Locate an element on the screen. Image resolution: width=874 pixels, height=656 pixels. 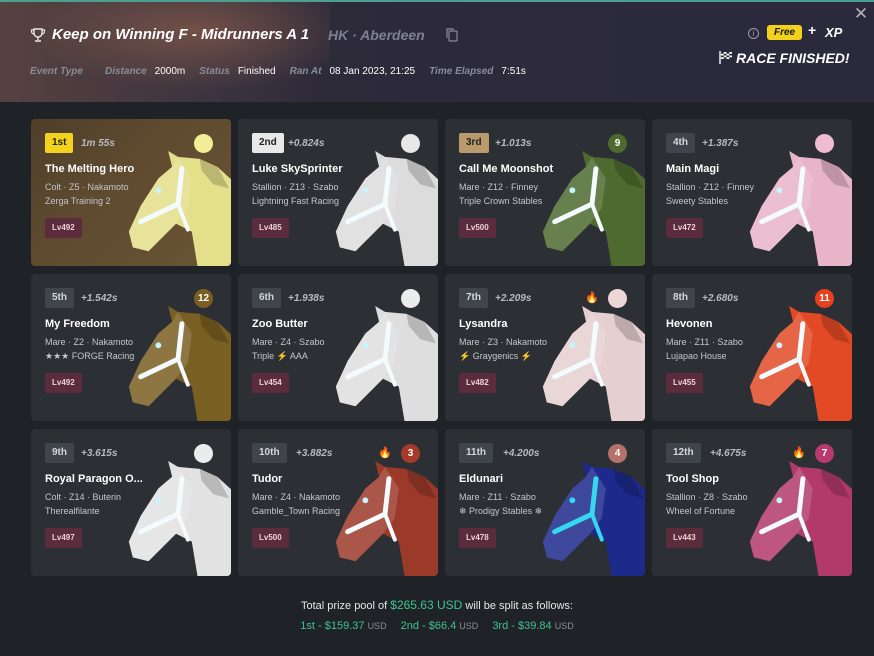
horse-name: Luke SkySprinter is located at coordinates (307, 169).